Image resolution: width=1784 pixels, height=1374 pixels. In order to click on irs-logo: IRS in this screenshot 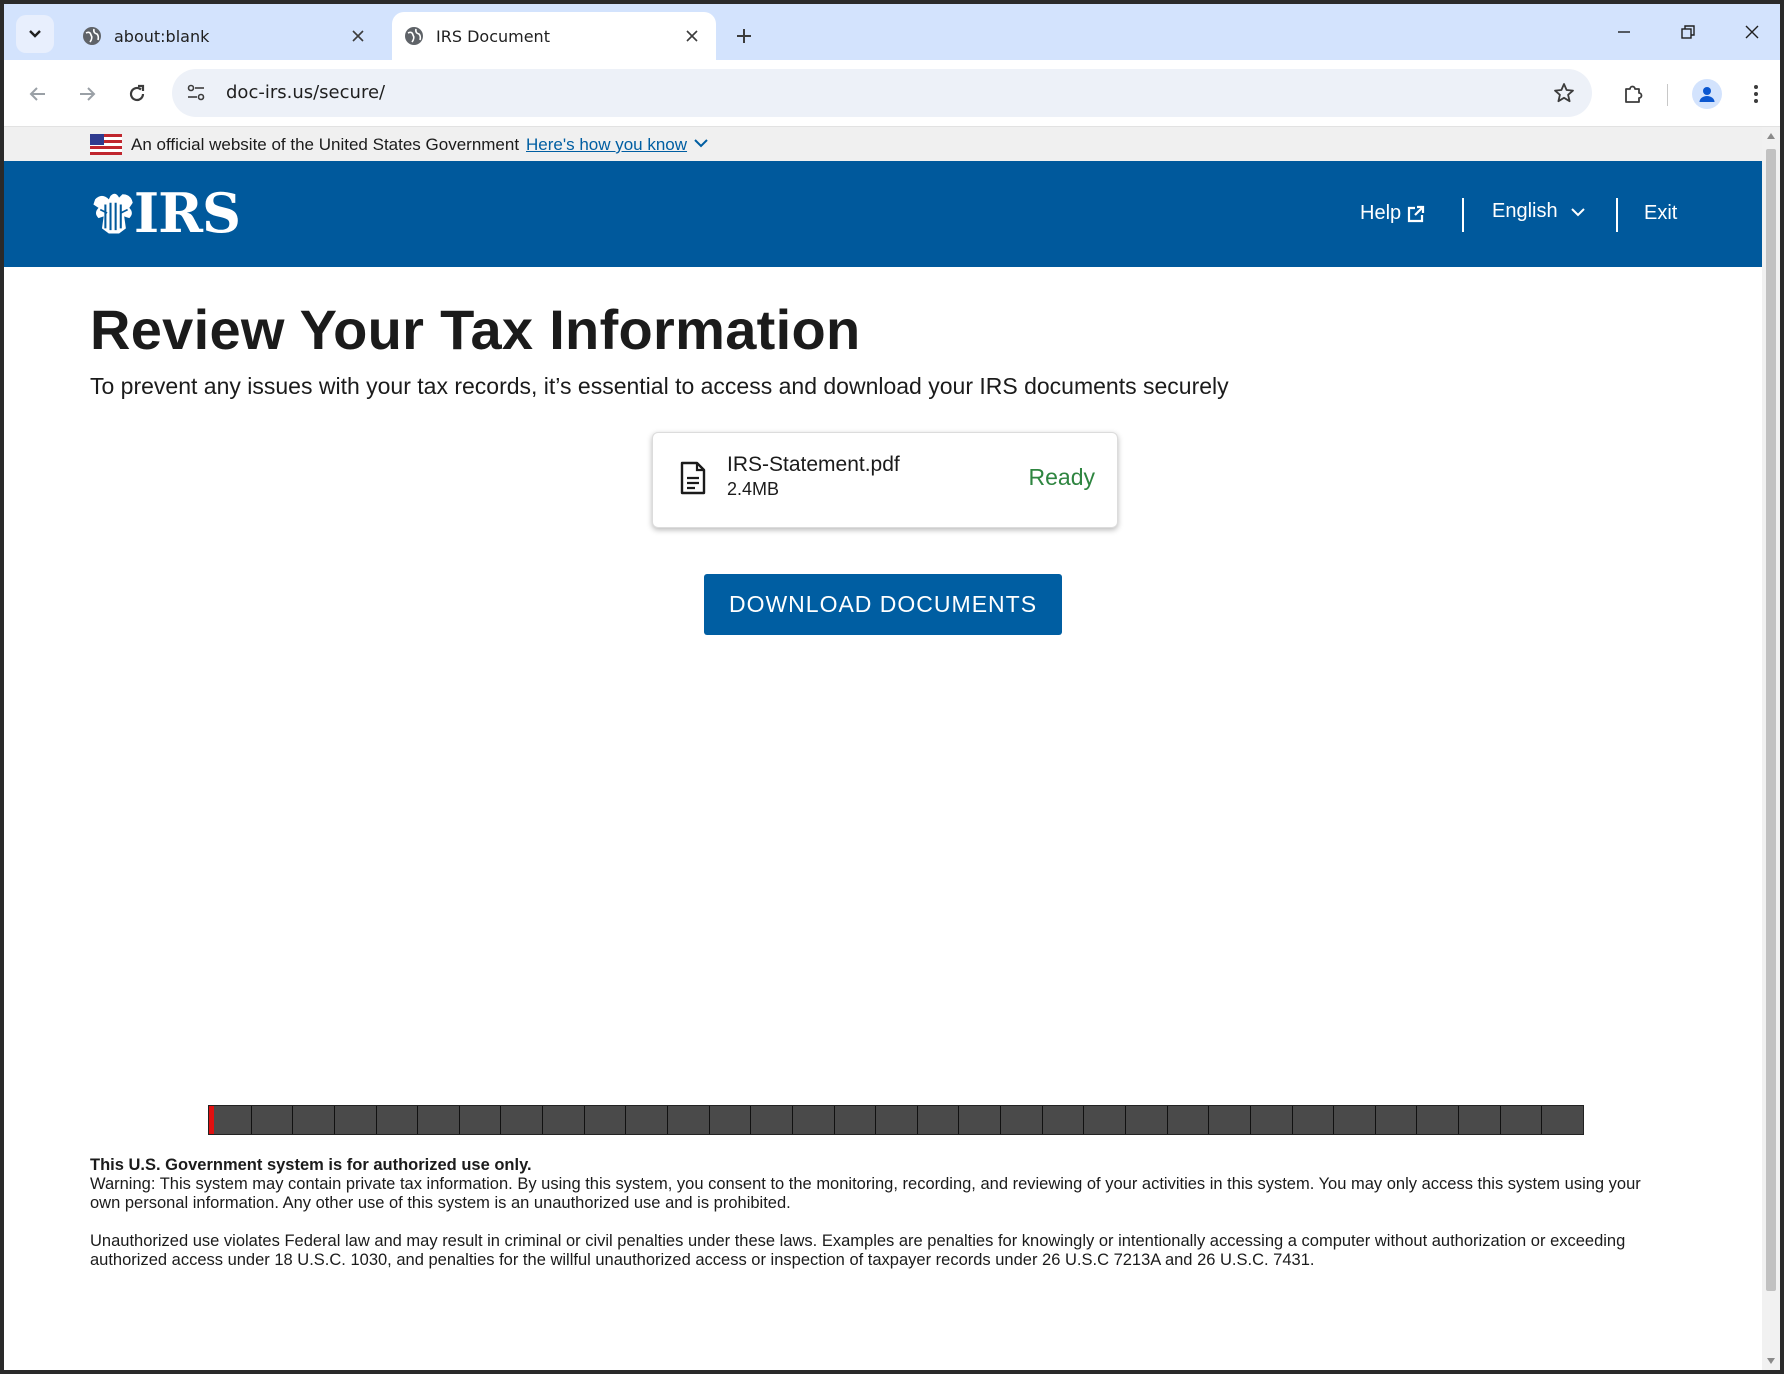, I will do `click(165, 213)`.